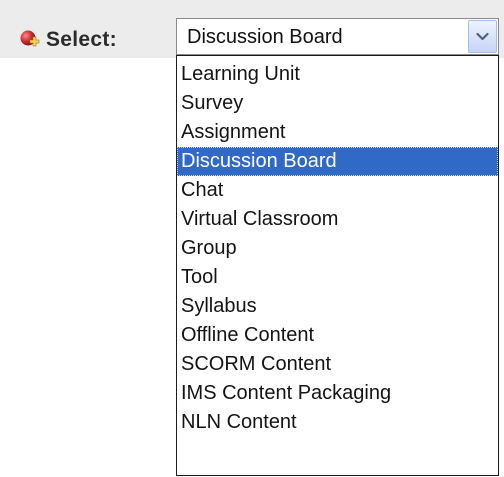 This screenshot has height=477, width=504. I want to click on content-type-select: Discussion Board, so click(337, 36).